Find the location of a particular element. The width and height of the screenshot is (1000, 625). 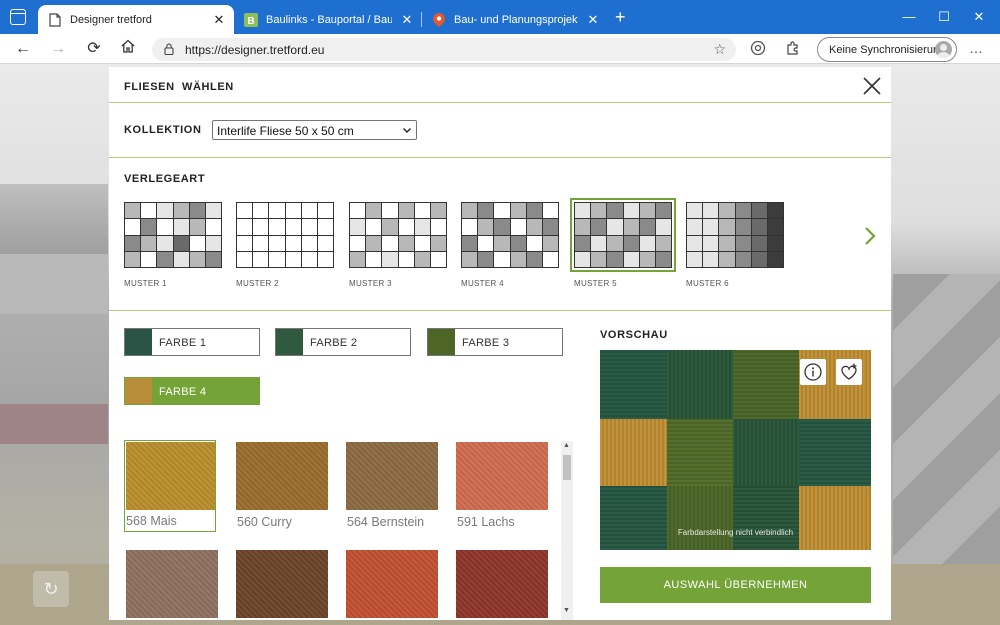

collection-select: Interlife Fliese 50 x 50 cm is located at coordinates (314, 130).